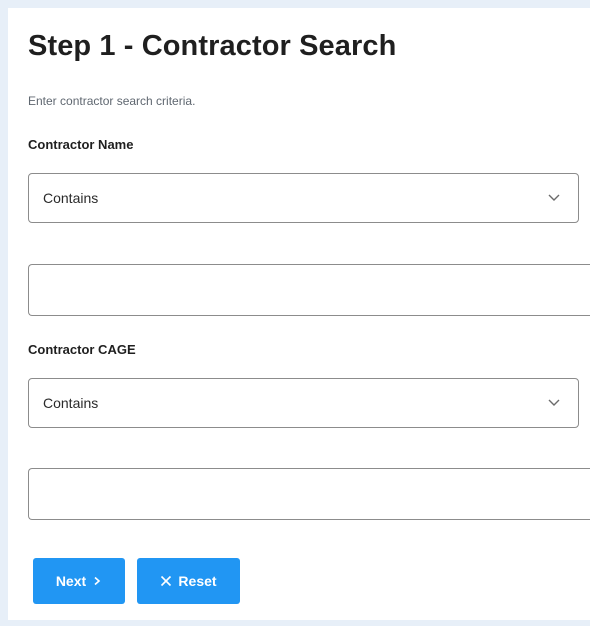 Image resolution: width=590 pixels, height=626 pixels. Describe the element at coordinates (303, 198) in the screenshot. I see `contractor-name-operator-select: Contains` at that location.